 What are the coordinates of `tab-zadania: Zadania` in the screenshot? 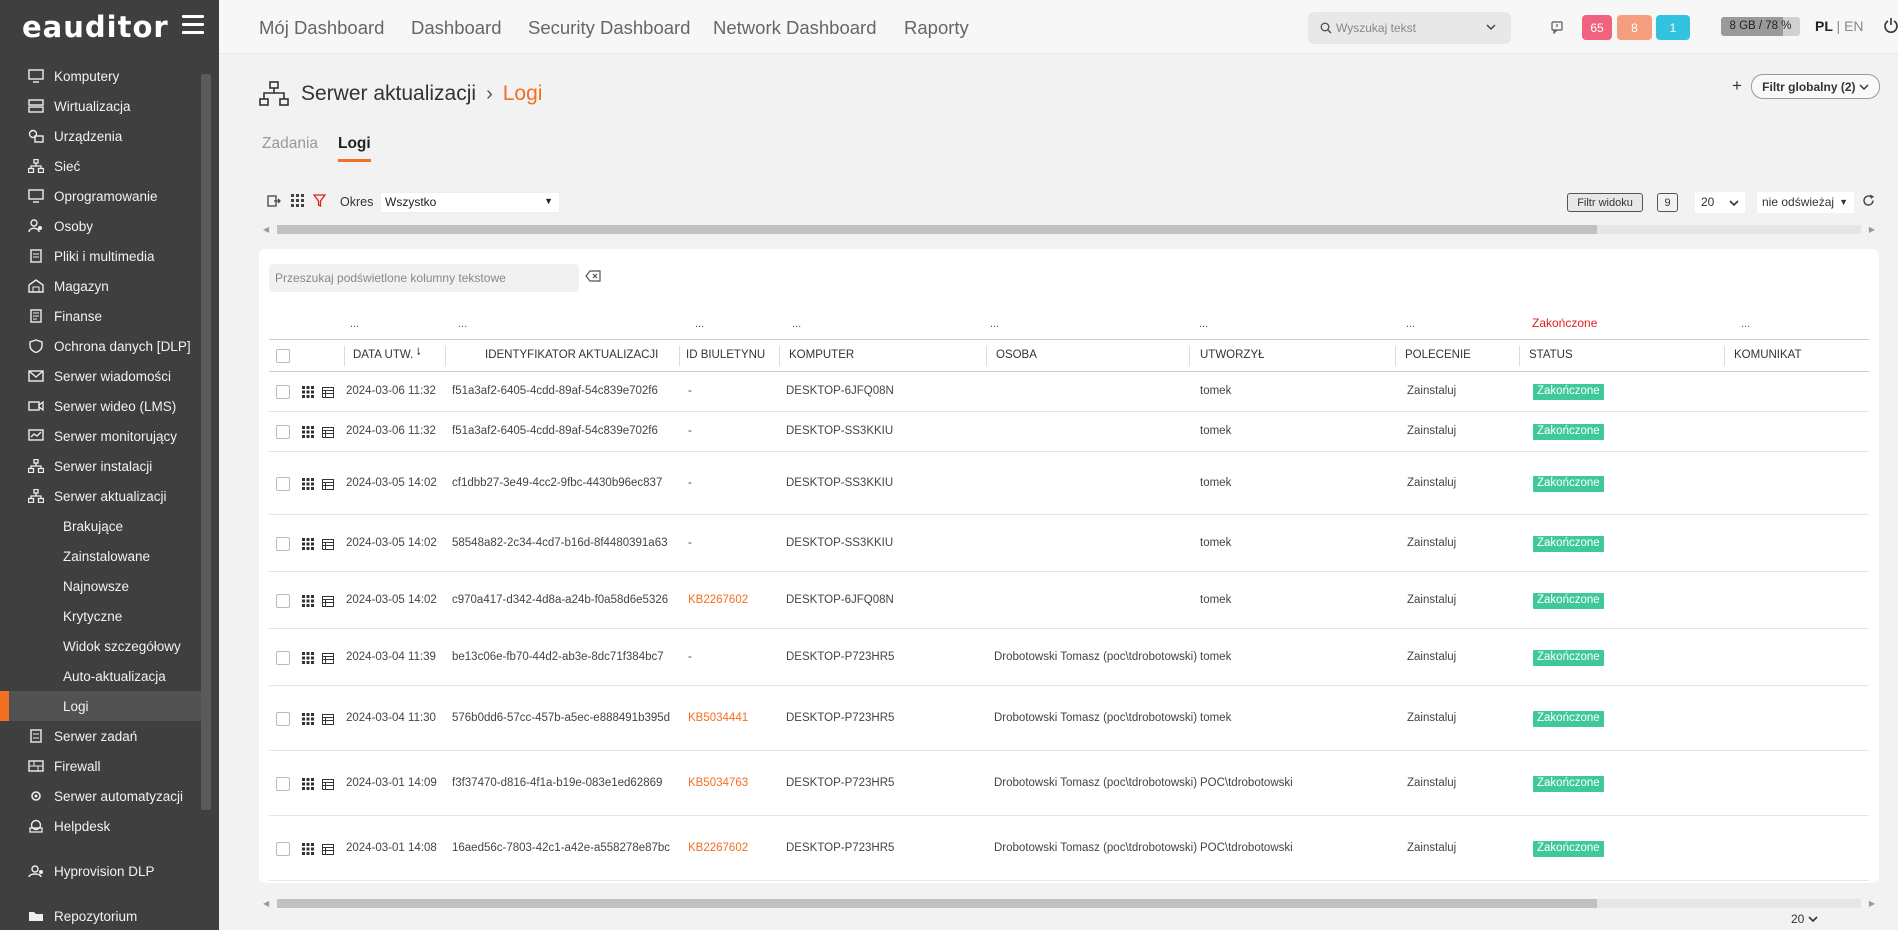 It's located at (290, 144).